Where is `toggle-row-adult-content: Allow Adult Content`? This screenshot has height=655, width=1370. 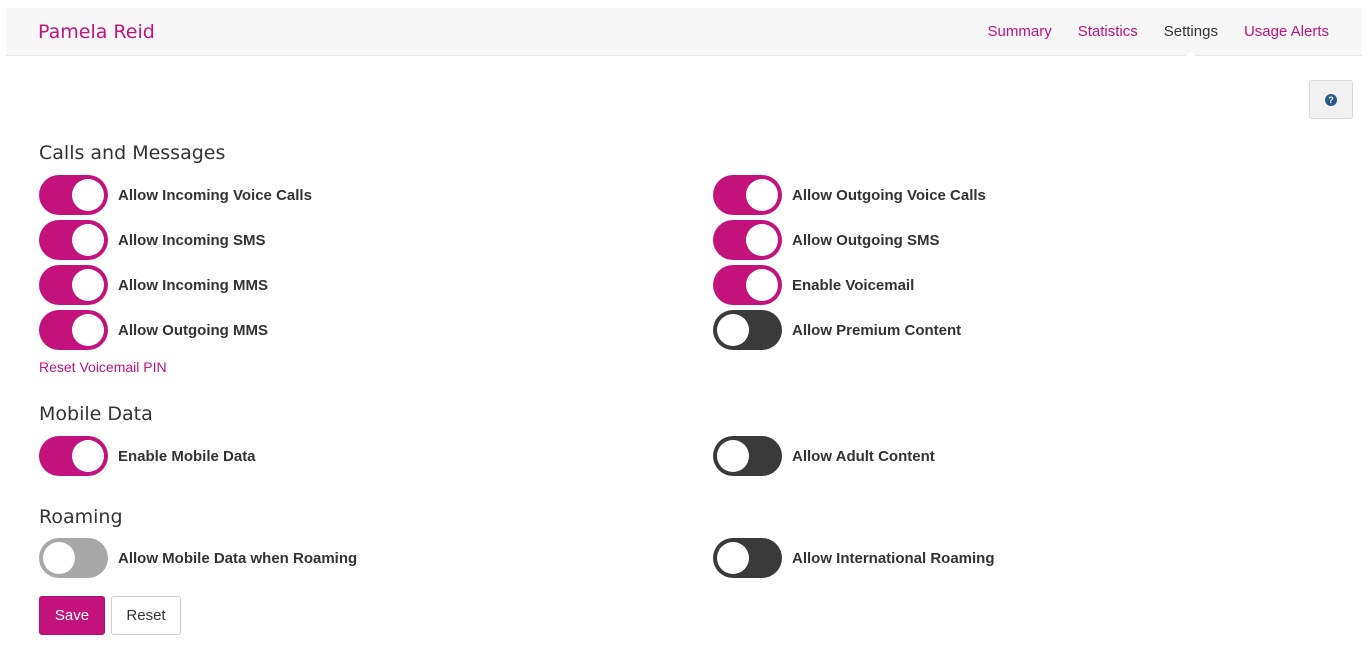
toggle-row-adult-content: Allow Adult Content is located at coordinates (824, 456).